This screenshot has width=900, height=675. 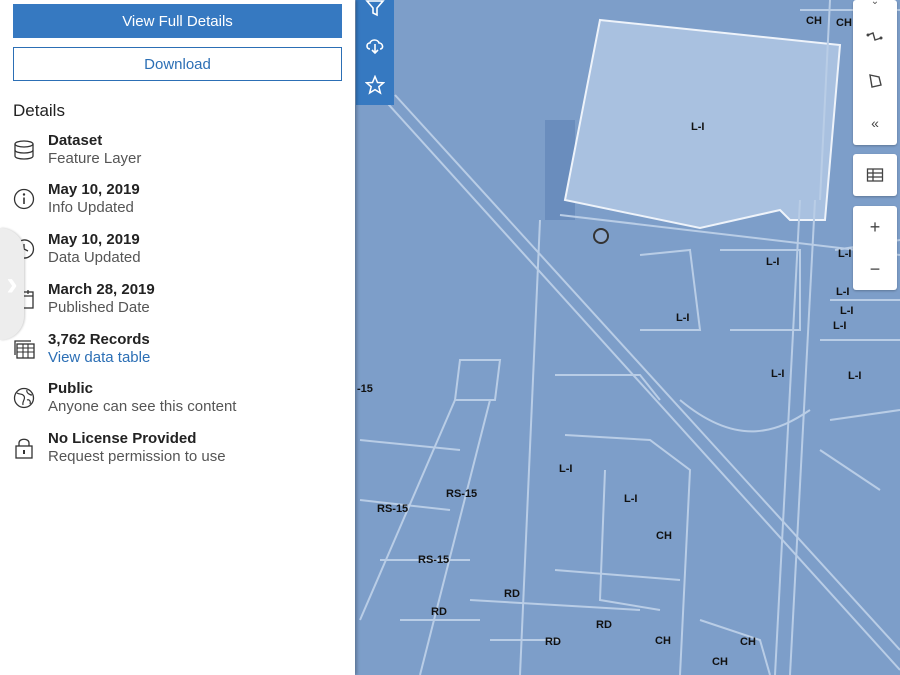 I want to click on download-button: Download, so click(x=177, y=64).